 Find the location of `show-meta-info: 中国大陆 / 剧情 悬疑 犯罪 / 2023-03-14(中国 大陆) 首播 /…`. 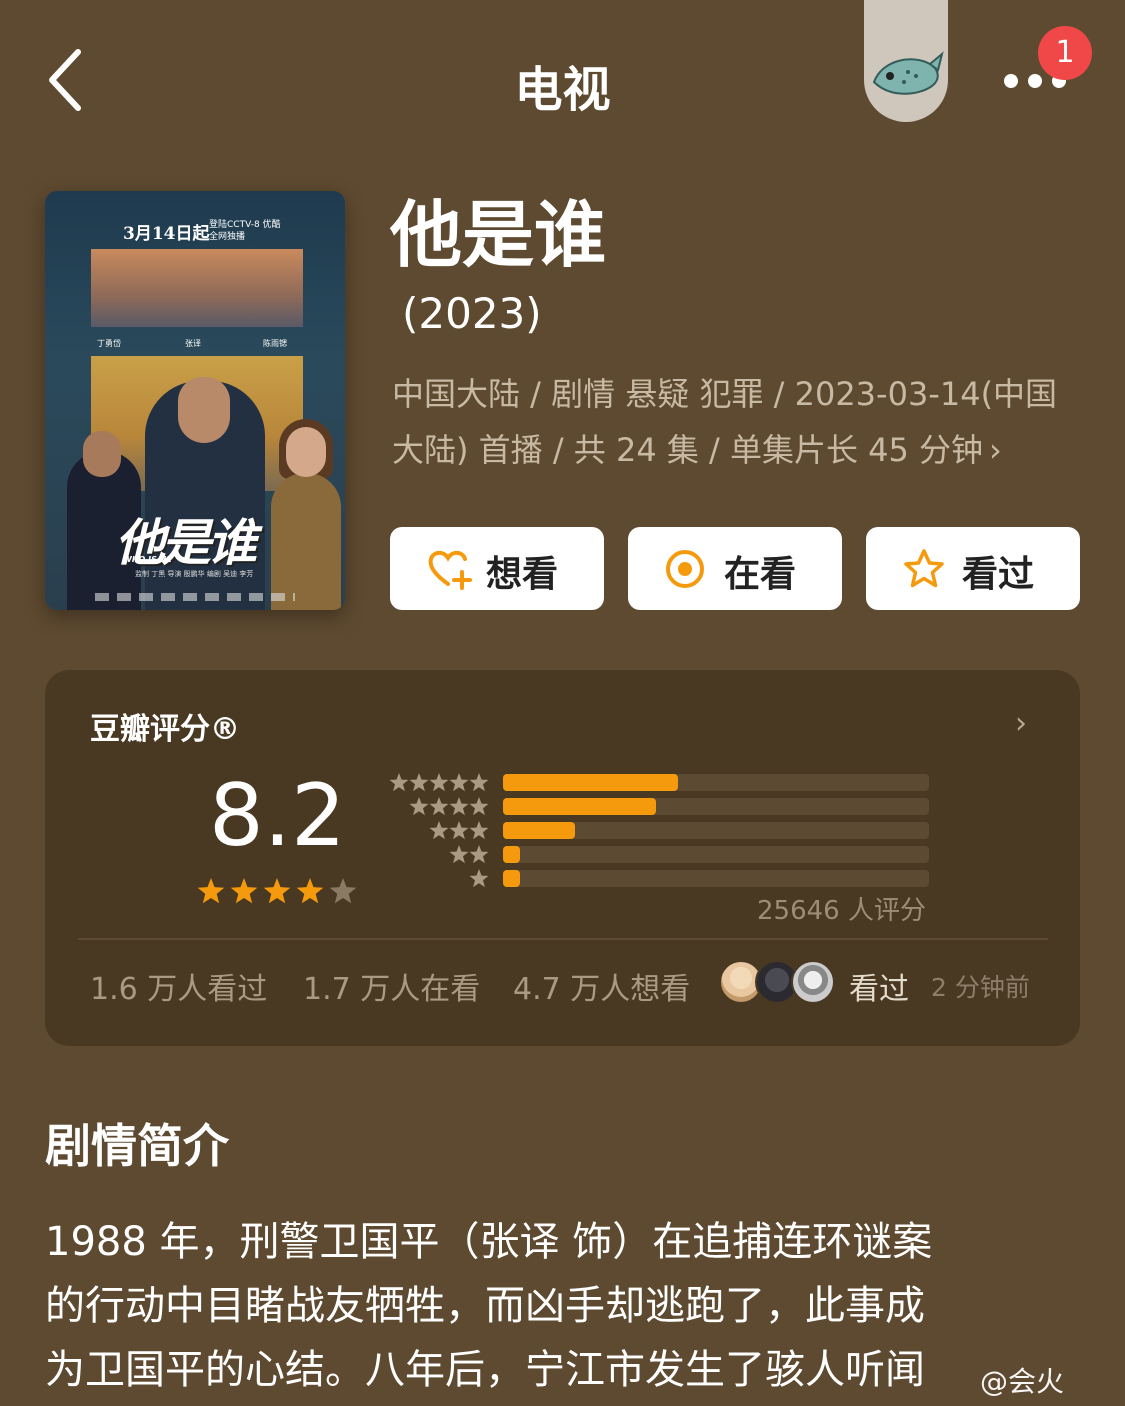

show-meta-info: 中国大陆 / 剧情 悬疑 犯罪 / 2023-03-14(中国 大陆) 首播 /… is located at coordinates (742, 422).